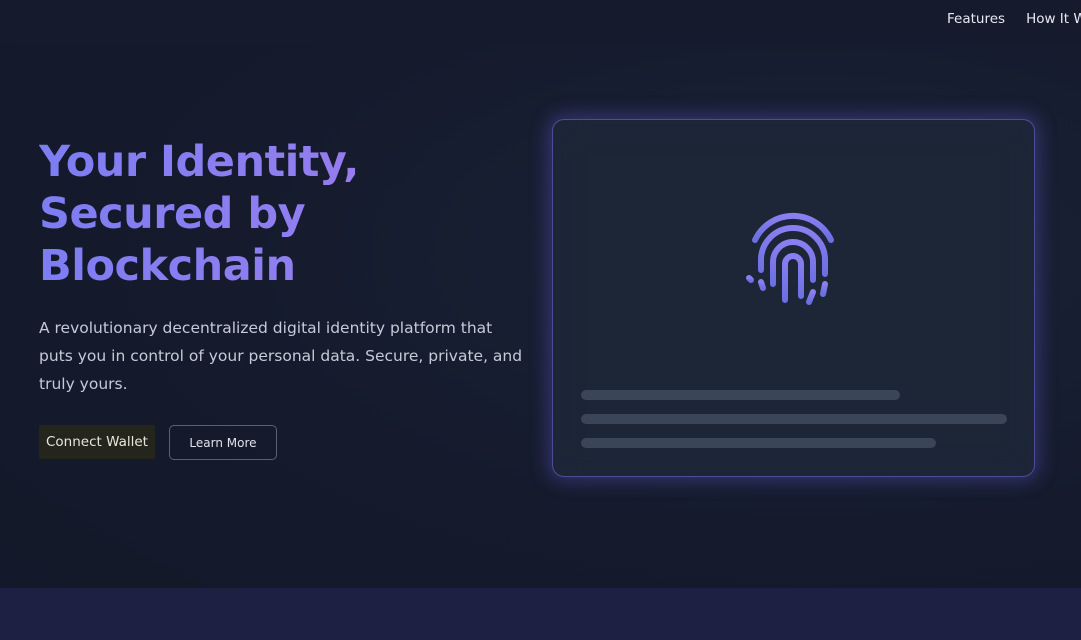 This screenshot has width=1081, height=640. What do you see at coordinates (199, 162) in the screenshot?
I see `hero-title-line-1: Your Identity,` at bounding box center [199, 162].